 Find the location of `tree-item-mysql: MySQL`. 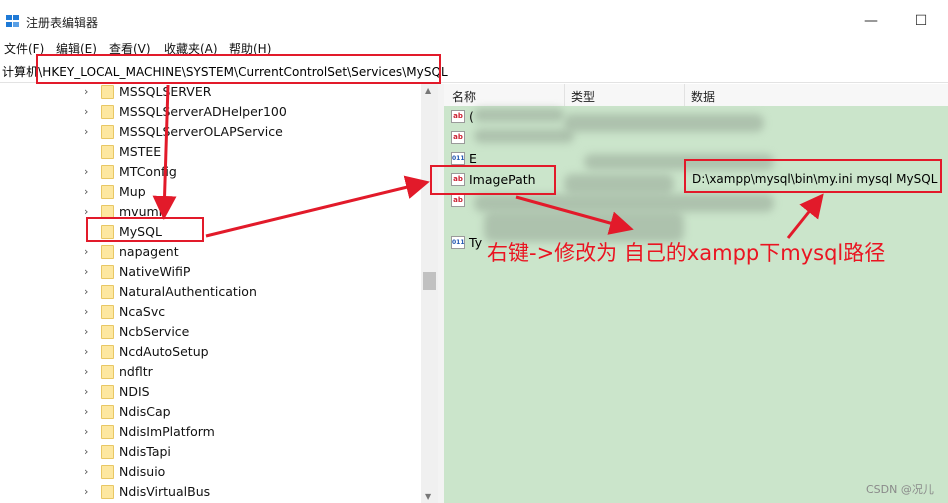

tree-item-mysql: MySQL is located at coordinates (210, 232).